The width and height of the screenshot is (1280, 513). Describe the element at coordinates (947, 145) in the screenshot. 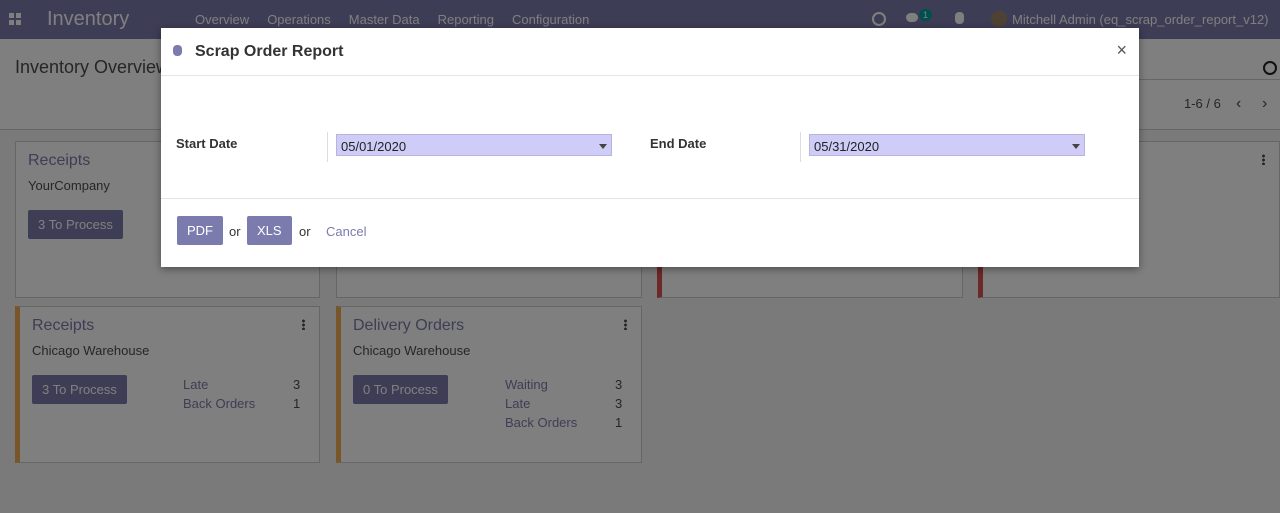

I see `end-date-field: 05/31/2020` at that location.